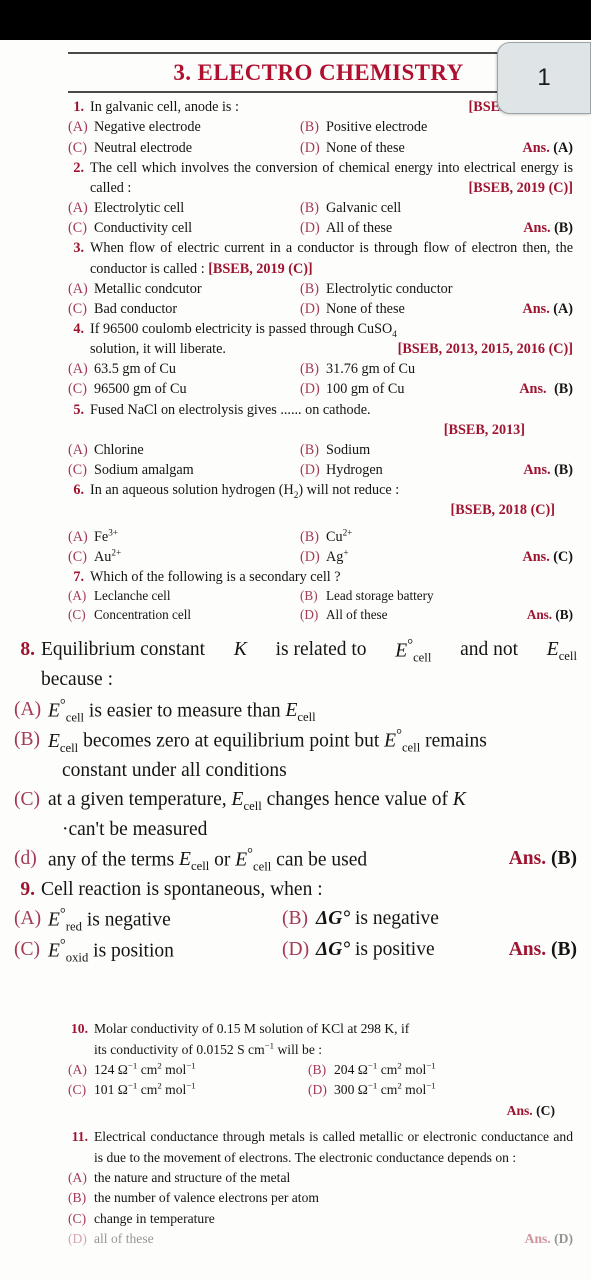 This screenshot has height=1280, width=591. What do you see at coordinates (27, 889) in the screenshot?
I see `question-number: 9.` at bounding box center [27, 889].